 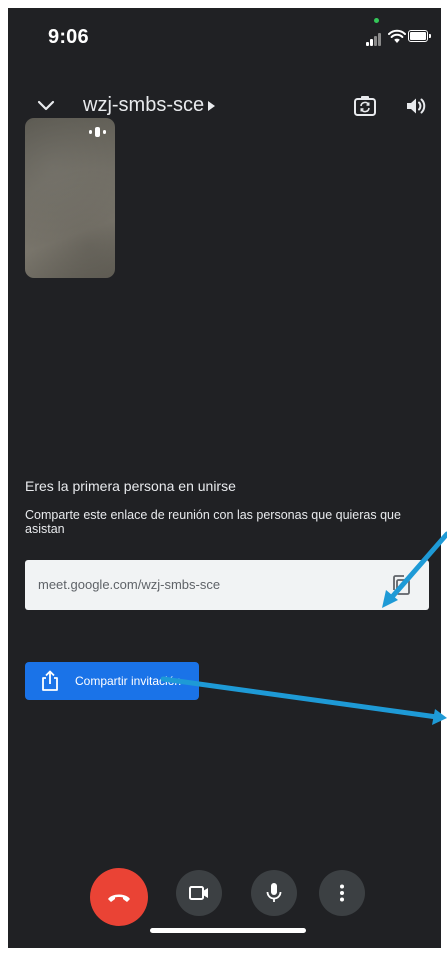 I want to click on more-vert-icon, so click(x=342, y=893).